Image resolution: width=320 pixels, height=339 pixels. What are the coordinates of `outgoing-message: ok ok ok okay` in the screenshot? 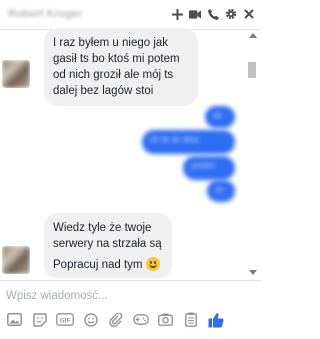 It's located at (188, 142).